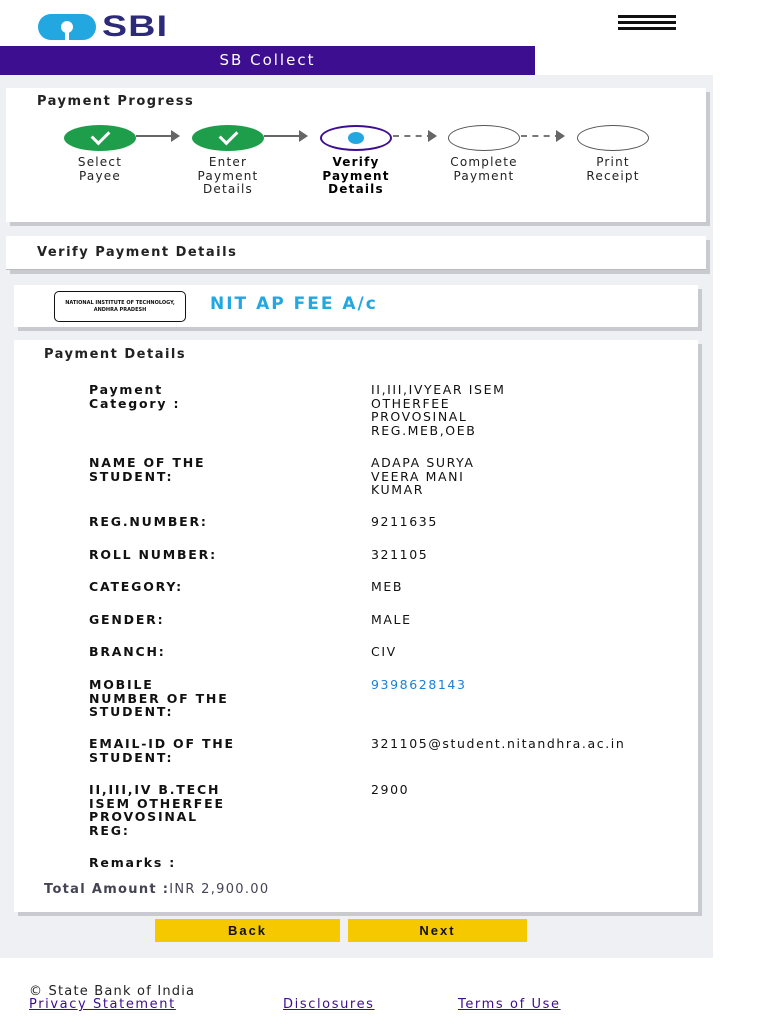  What do you see at coordinates (153, 554) in the screenshot?
I see `detail-label: ROLL NUMBER:` at bounding box center [153, 554].